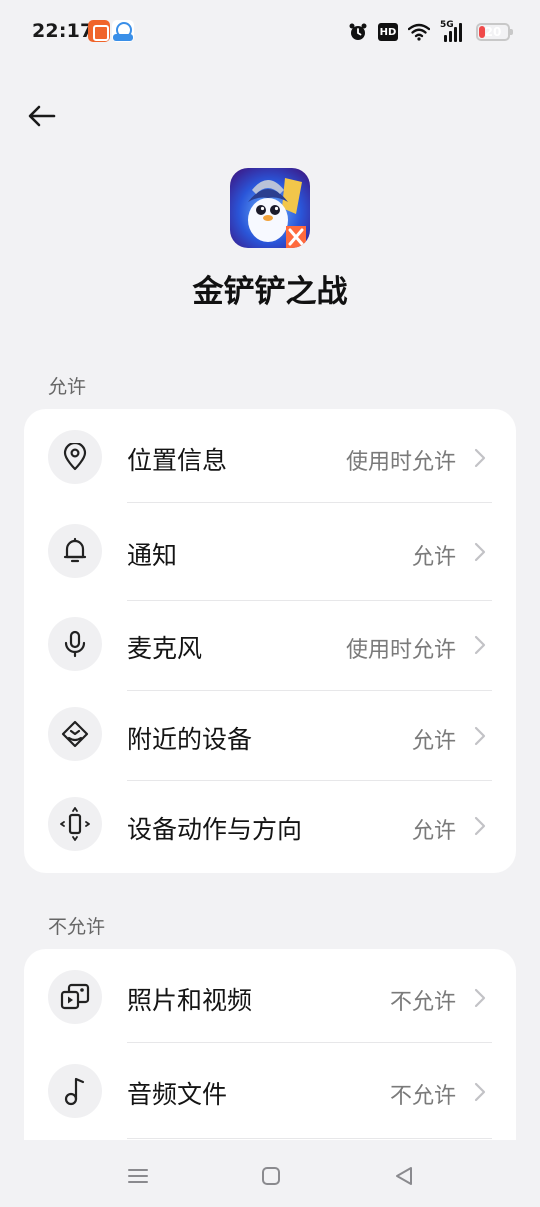 The width and height of the screenshot is (540, 1207). I want to click on section-label-denied: 不允许, so click(77, 927).